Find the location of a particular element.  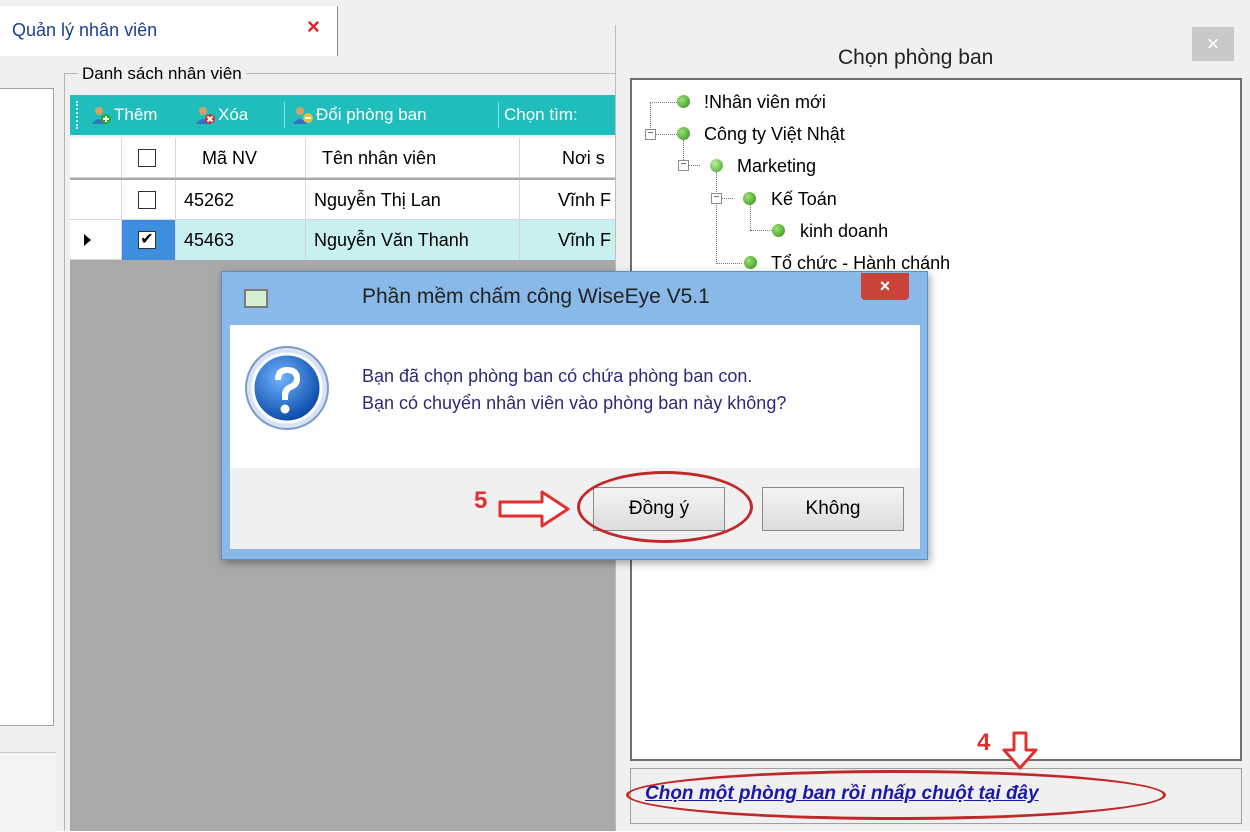

employee-toolbar: Thêm Xóa Đổi phòng ban Chọn tìm: is located at coordinates (350, 115).